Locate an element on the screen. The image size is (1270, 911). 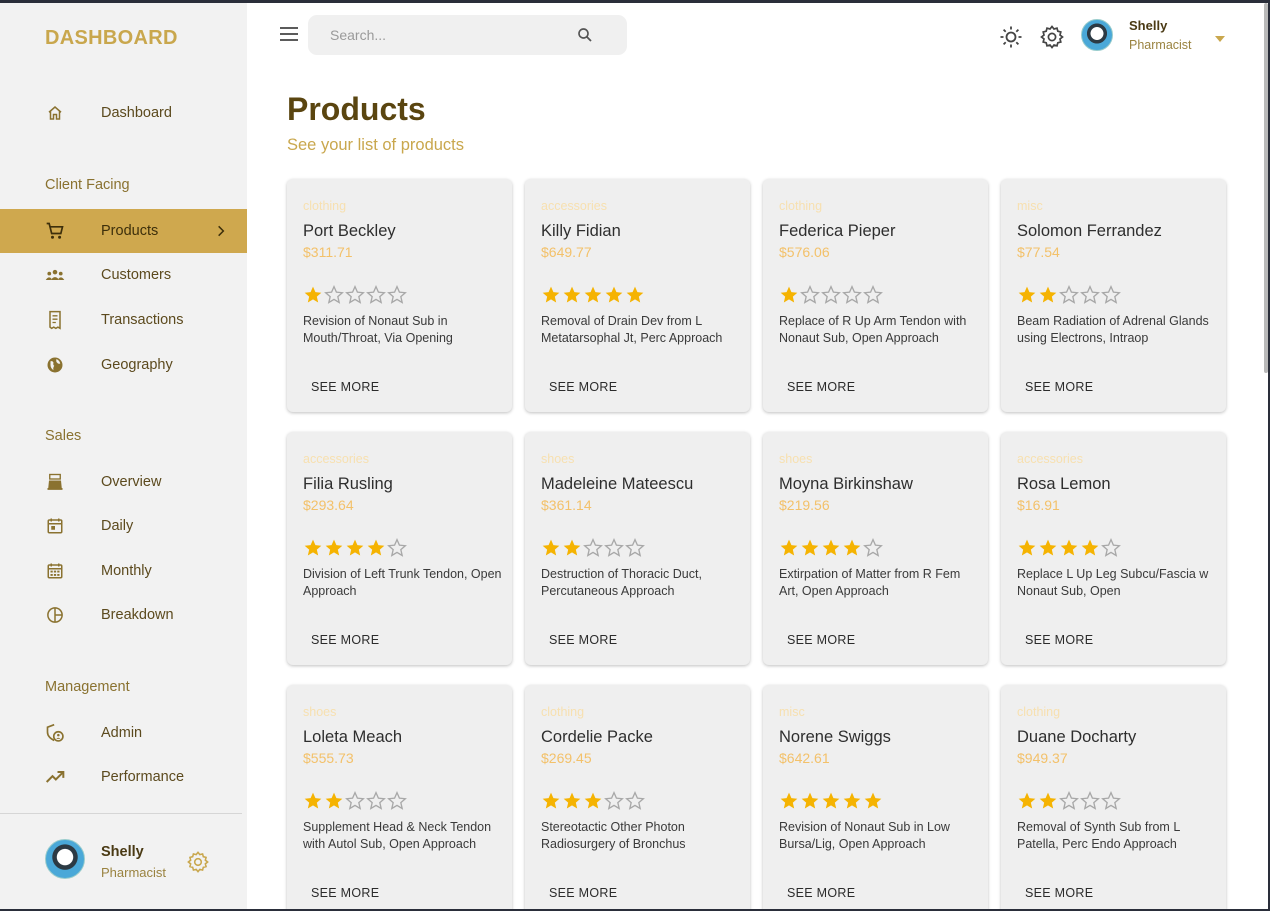
sidebar-item-monthly: Monthly is located at coordinates (123, 571).